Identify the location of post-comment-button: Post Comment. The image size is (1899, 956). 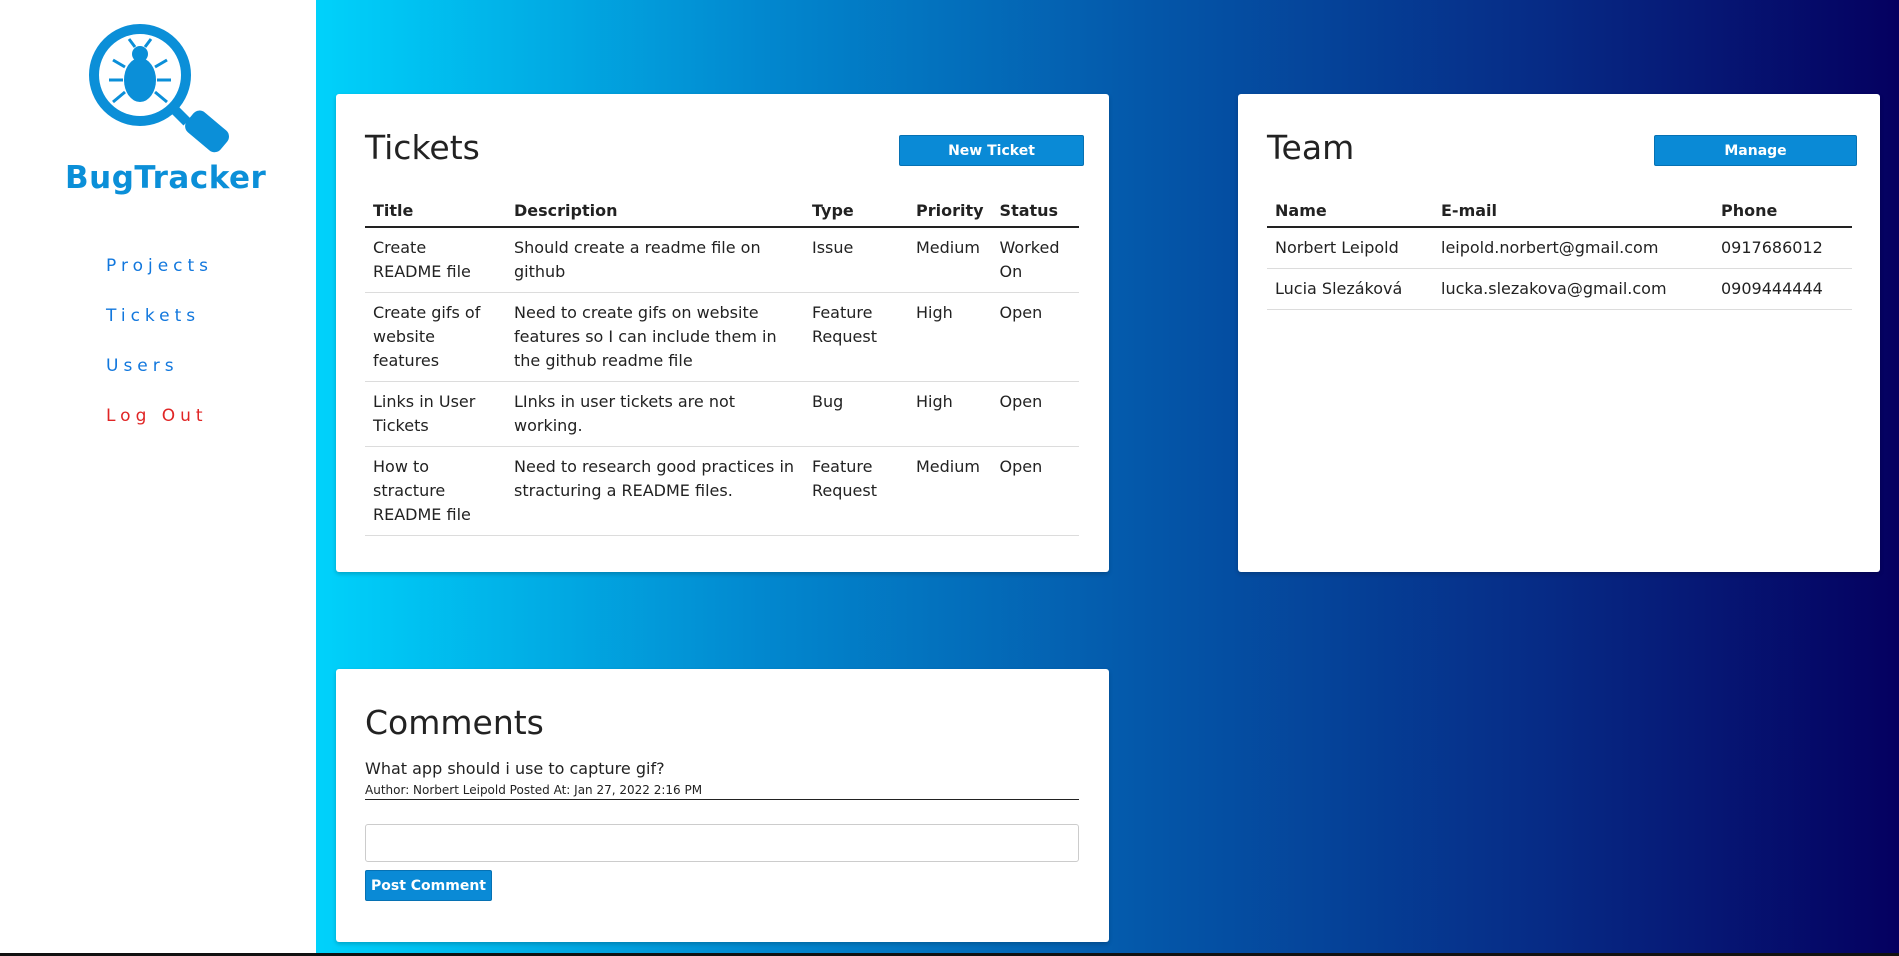
(428, 885).